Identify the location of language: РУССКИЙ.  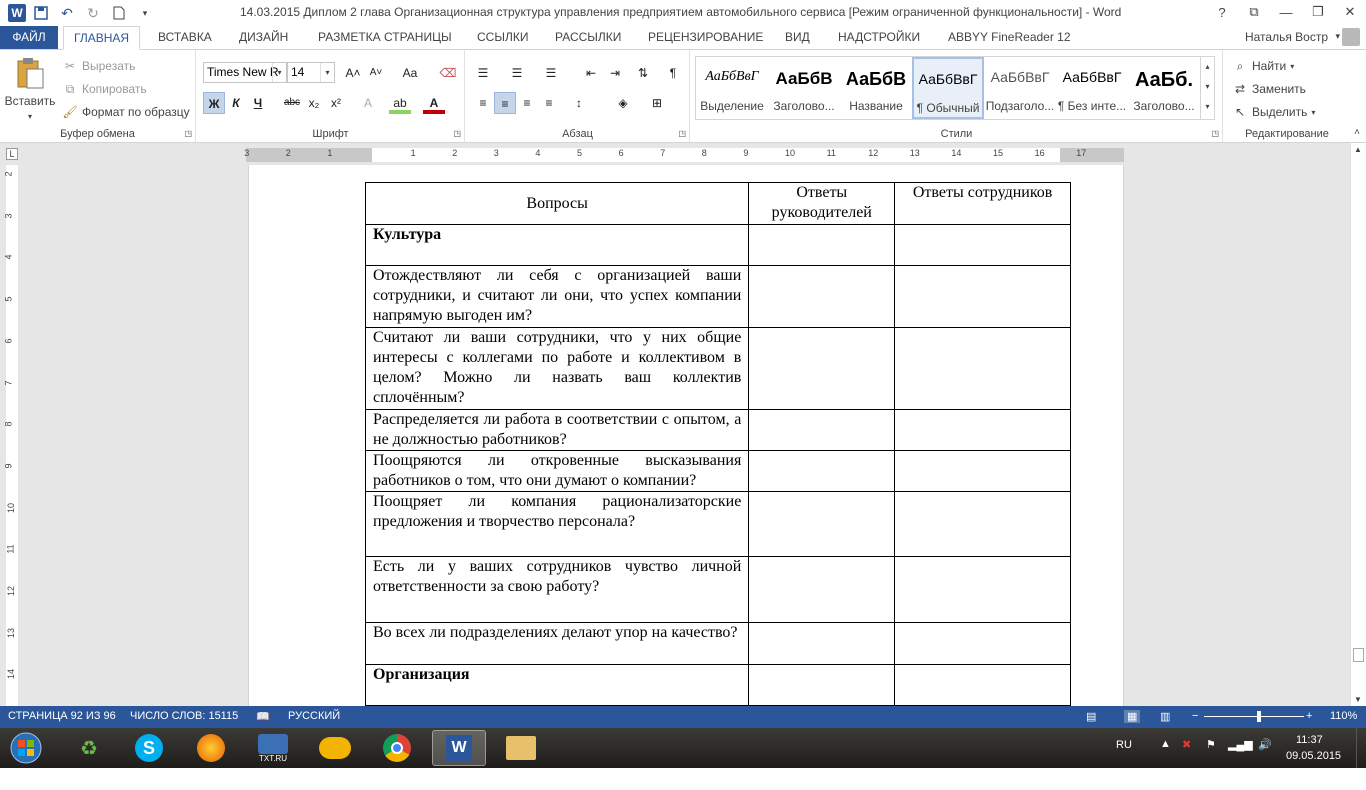
(314, 716).